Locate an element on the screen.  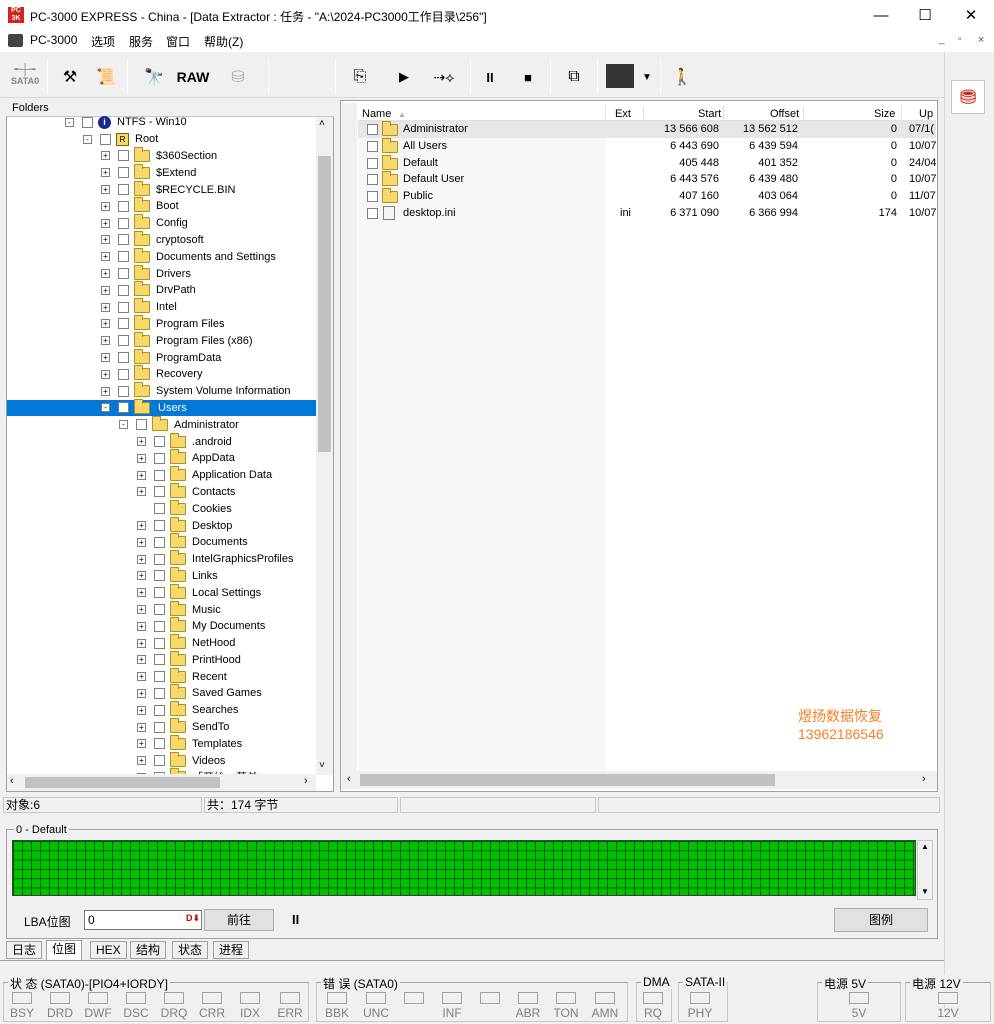
mdi-minimize-icon: _ is located at coordinates (942, 39).